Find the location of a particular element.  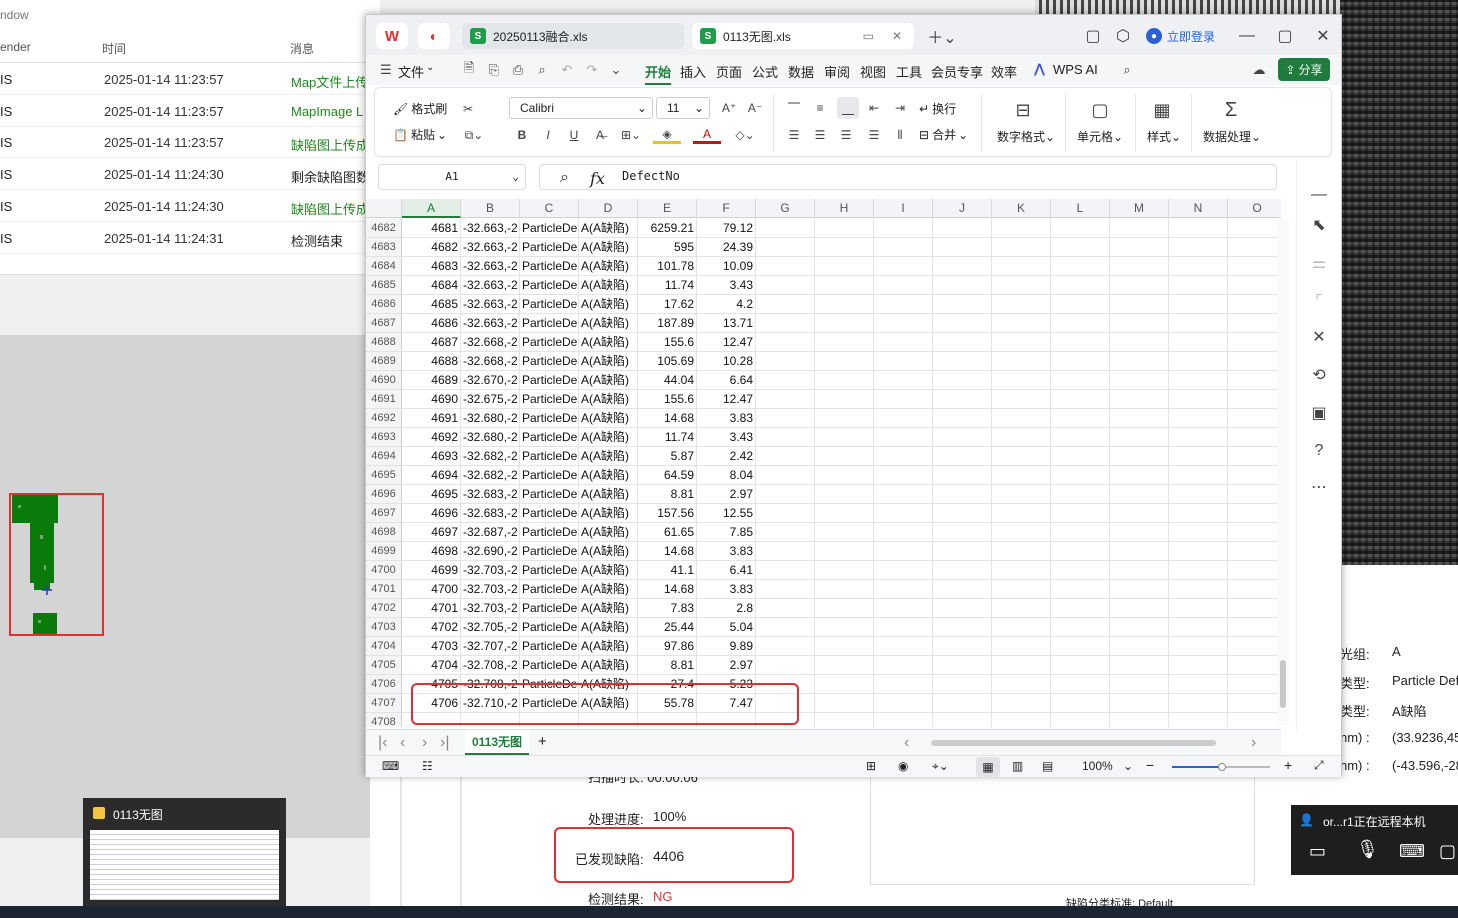

row-header: 4699 is located at coordinates (384, 551).